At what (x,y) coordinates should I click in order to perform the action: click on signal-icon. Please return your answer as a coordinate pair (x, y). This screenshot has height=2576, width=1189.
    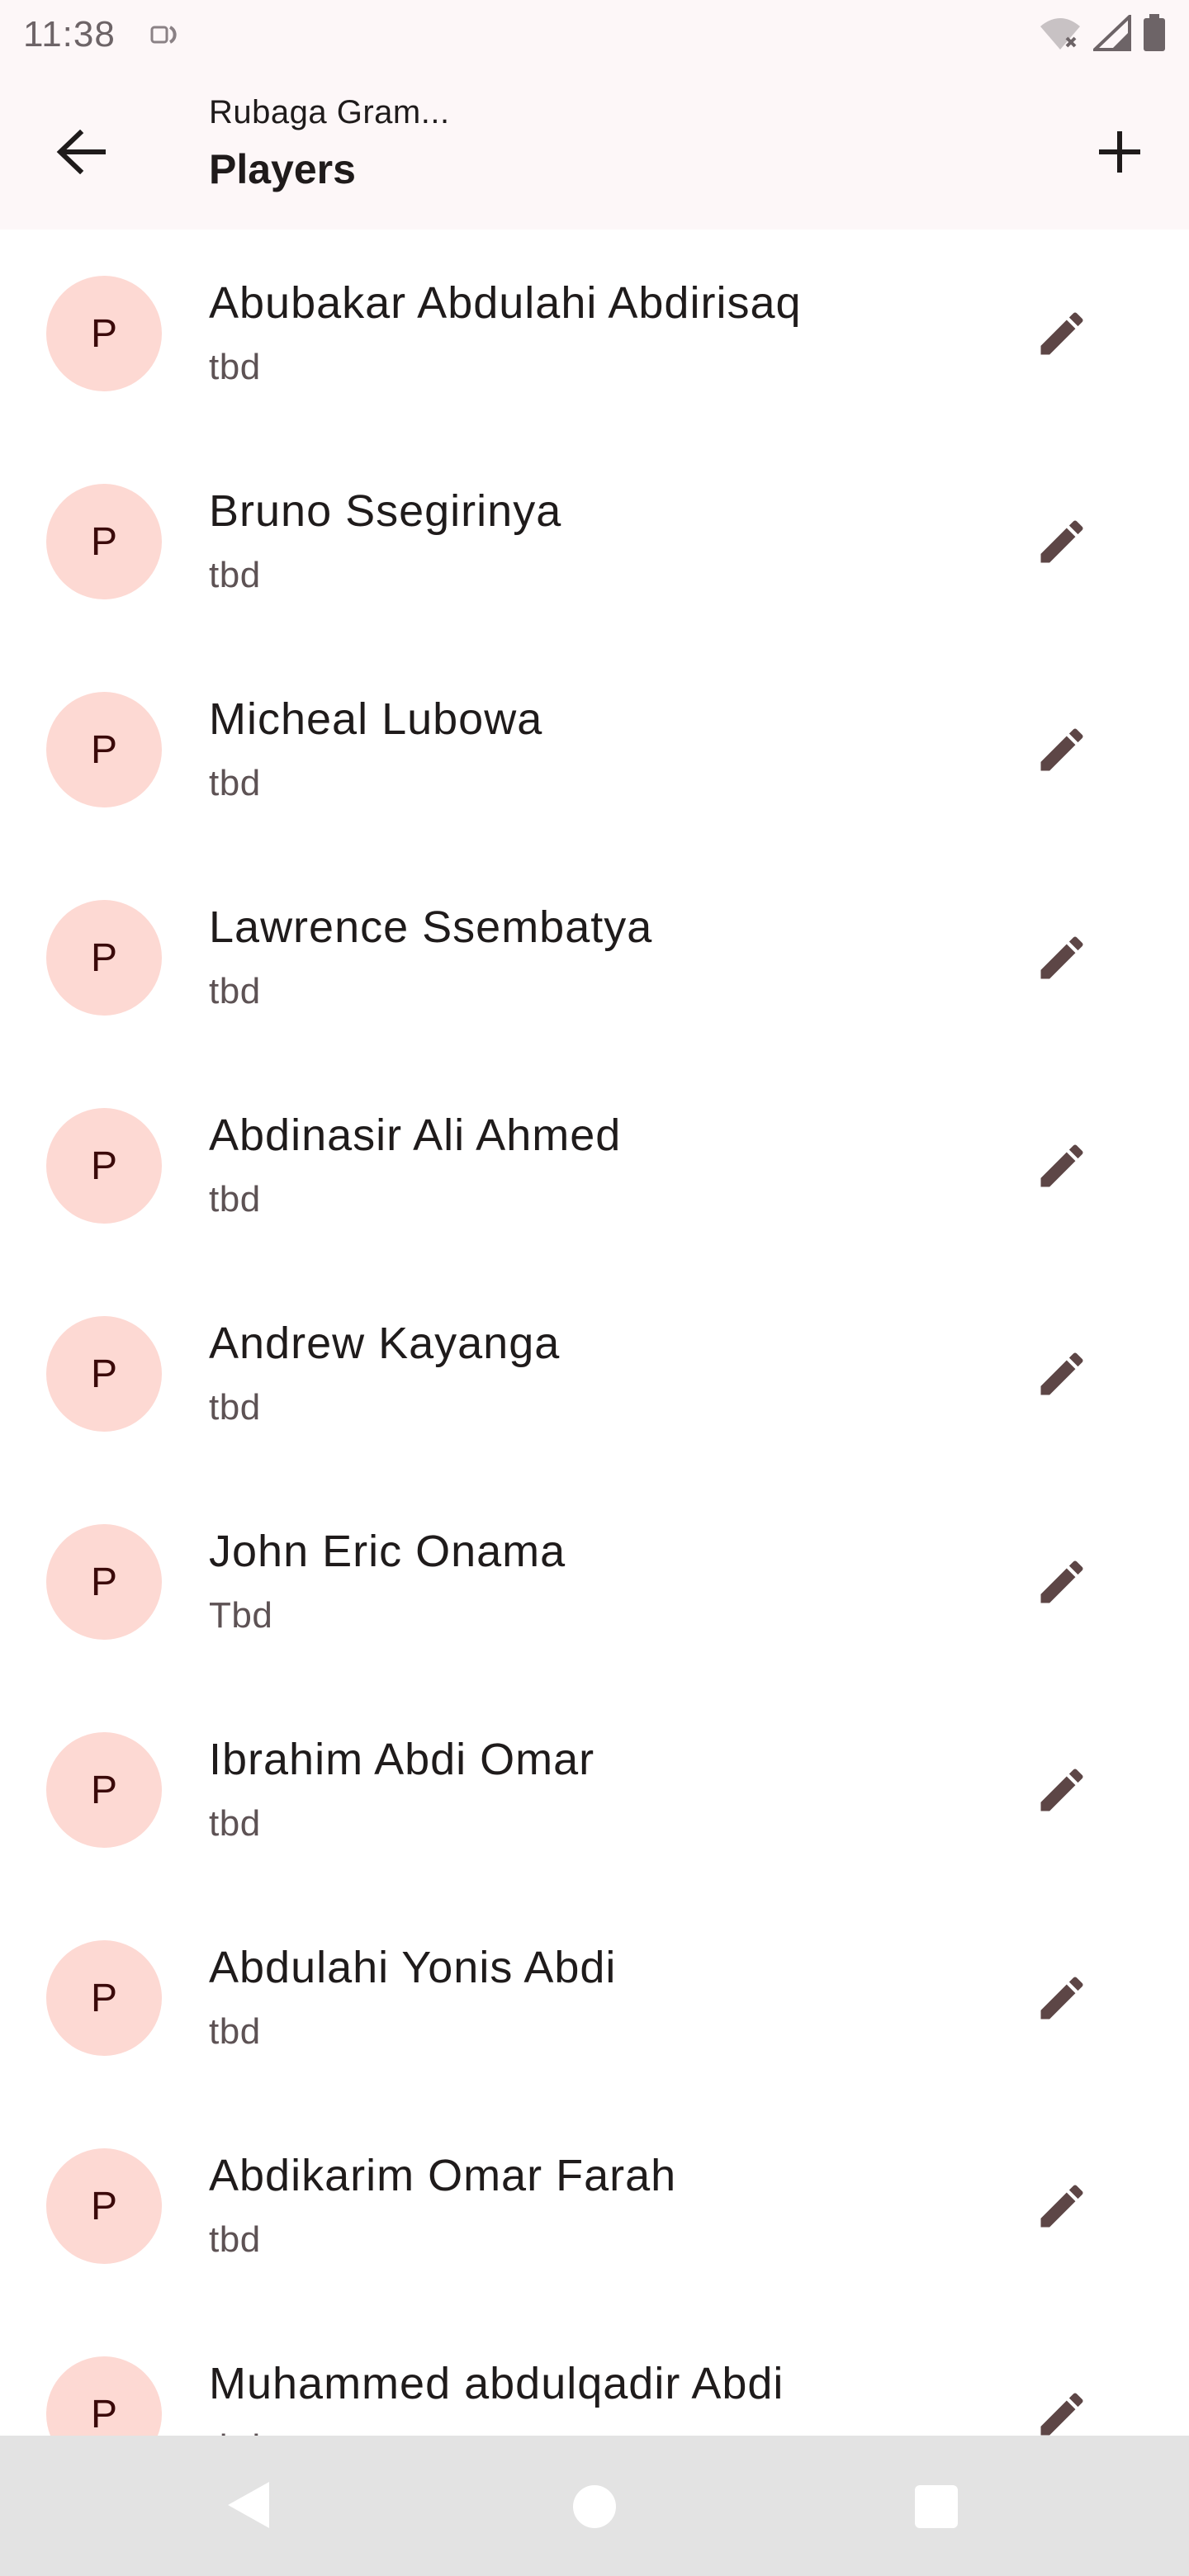
    Looking at the image, I should click on (1111, 33).